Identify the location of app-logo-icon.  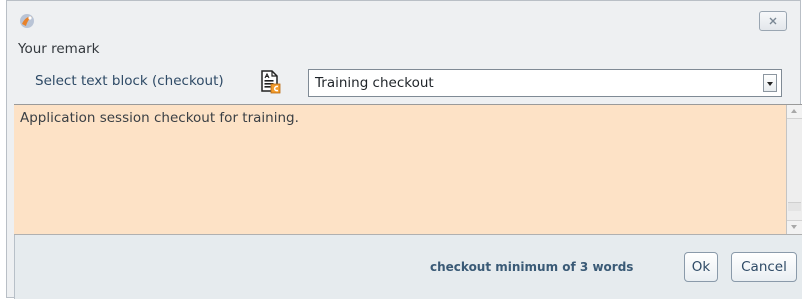
(27, 21).